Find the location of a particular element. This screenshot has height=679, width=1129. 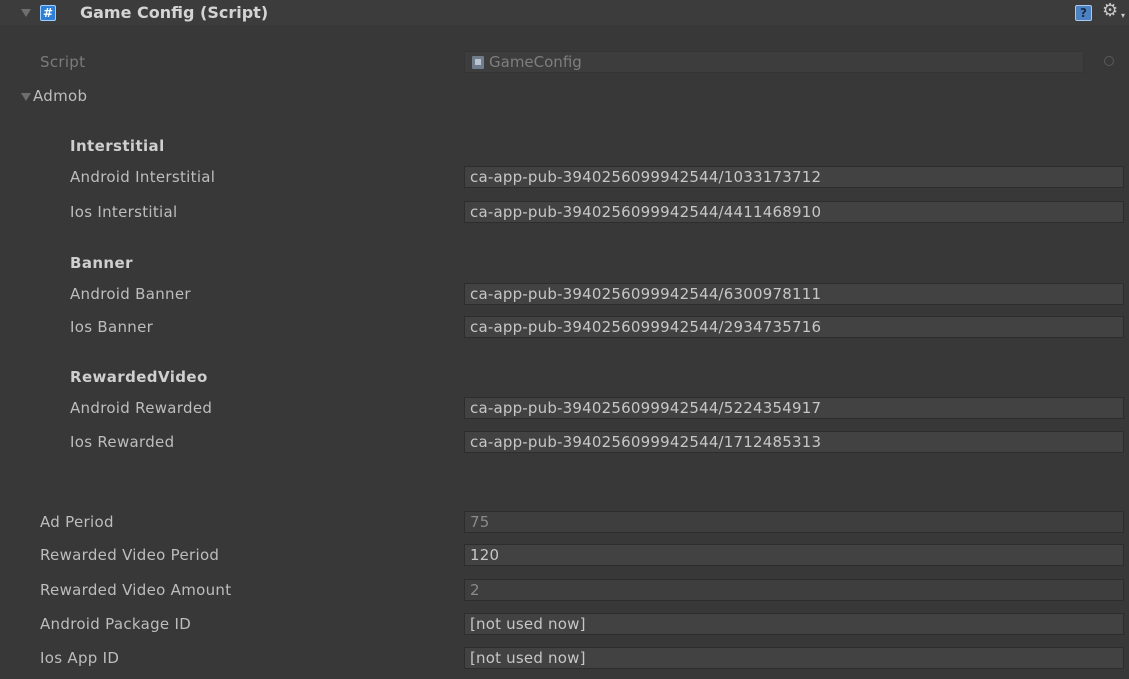

field-ios-app-id: [not used now] is located at coordinates (794, 658).